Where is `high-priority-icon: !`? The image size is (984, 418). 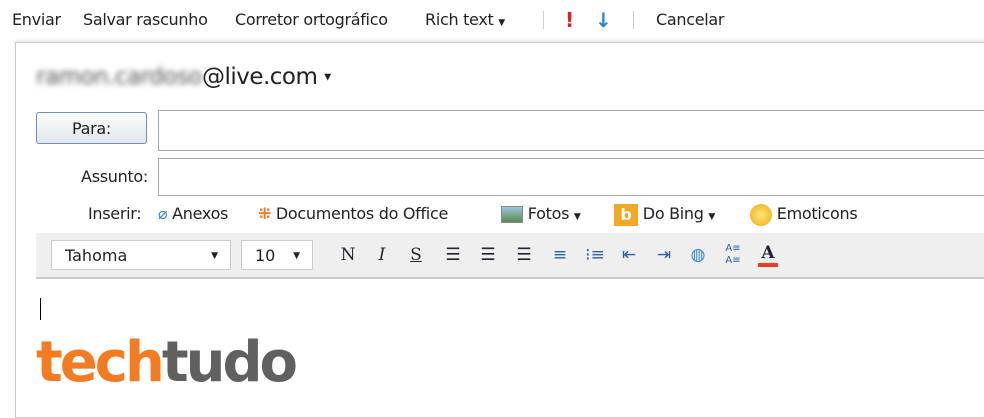 high-priority-icon: ! is located at coordinates (569, 20).